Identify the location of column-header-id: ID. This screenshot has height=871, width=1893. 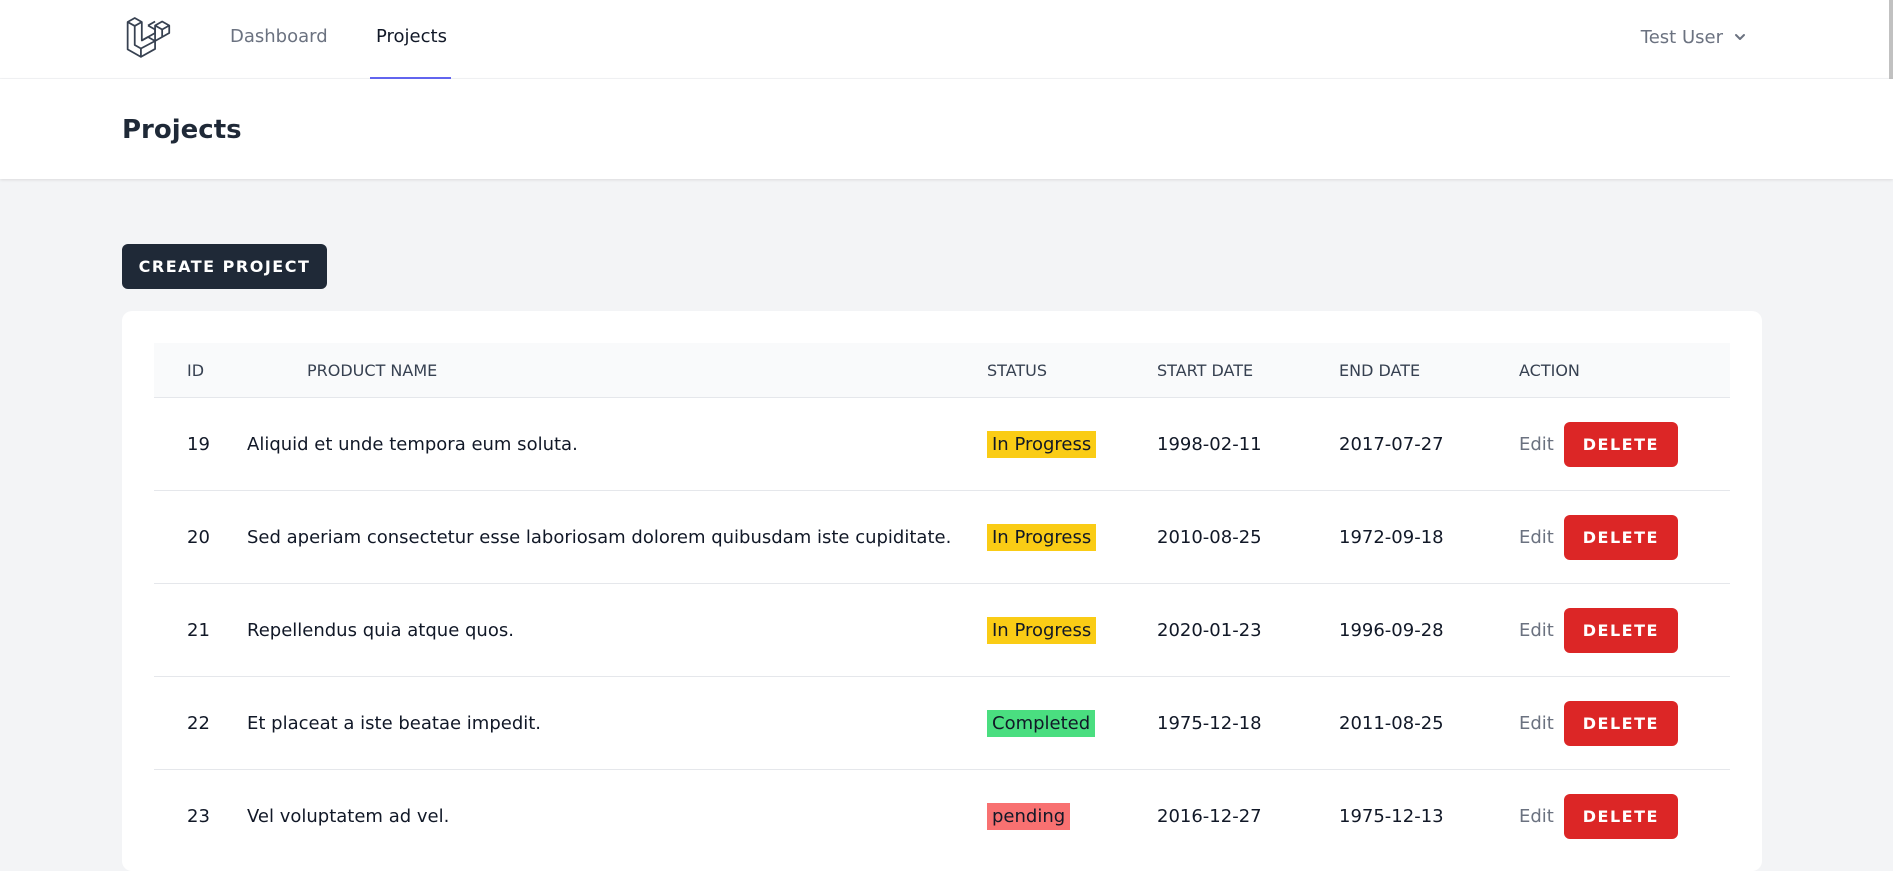
(200, 370).